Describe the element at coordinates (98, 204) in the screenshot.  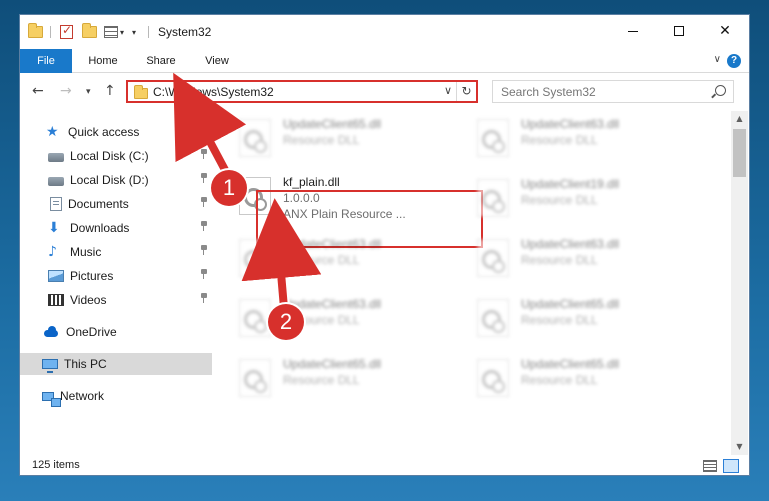
I see `sidebar-item-label: Documents` at that location.